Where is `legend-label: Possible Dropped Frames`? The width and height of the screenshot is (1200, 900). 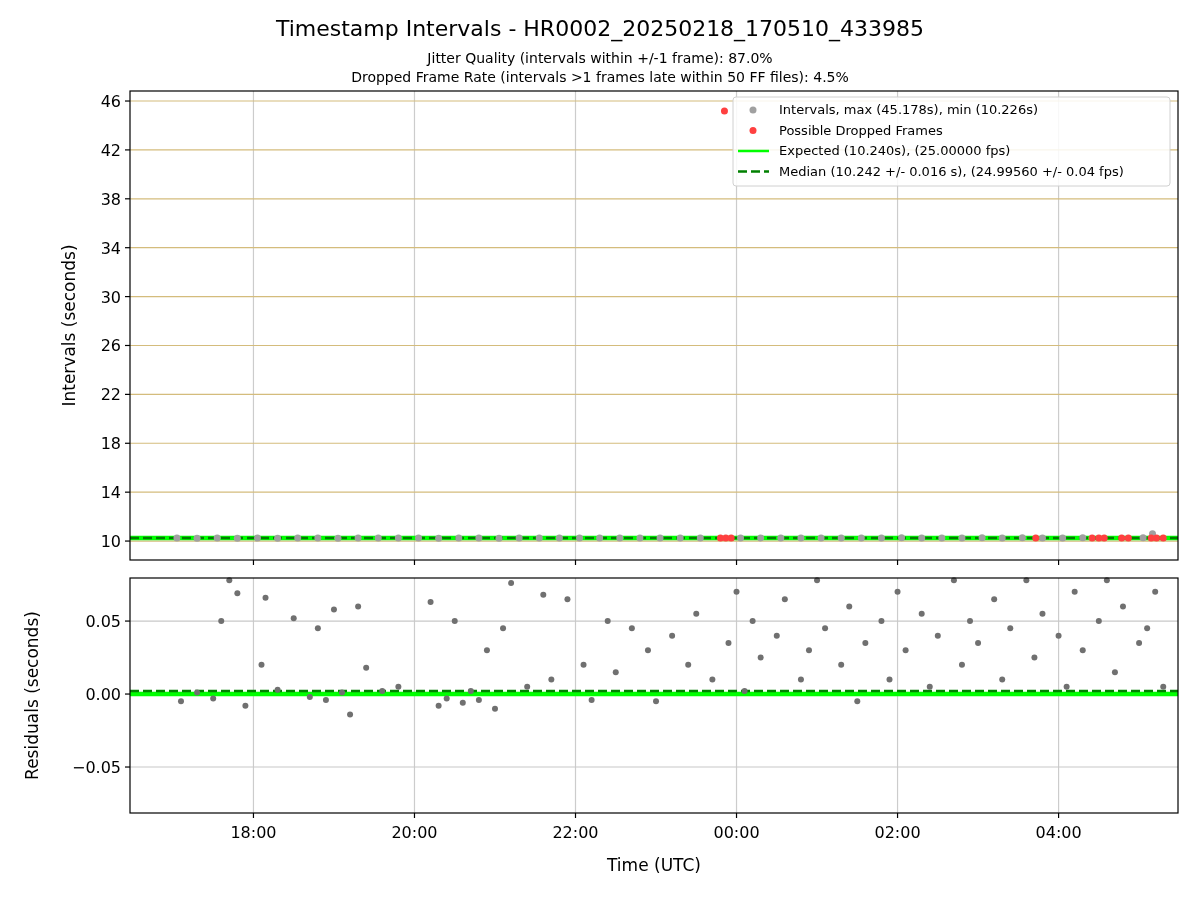 legend-label: Possible Dropped Frames is located at coordinates (861, 130).